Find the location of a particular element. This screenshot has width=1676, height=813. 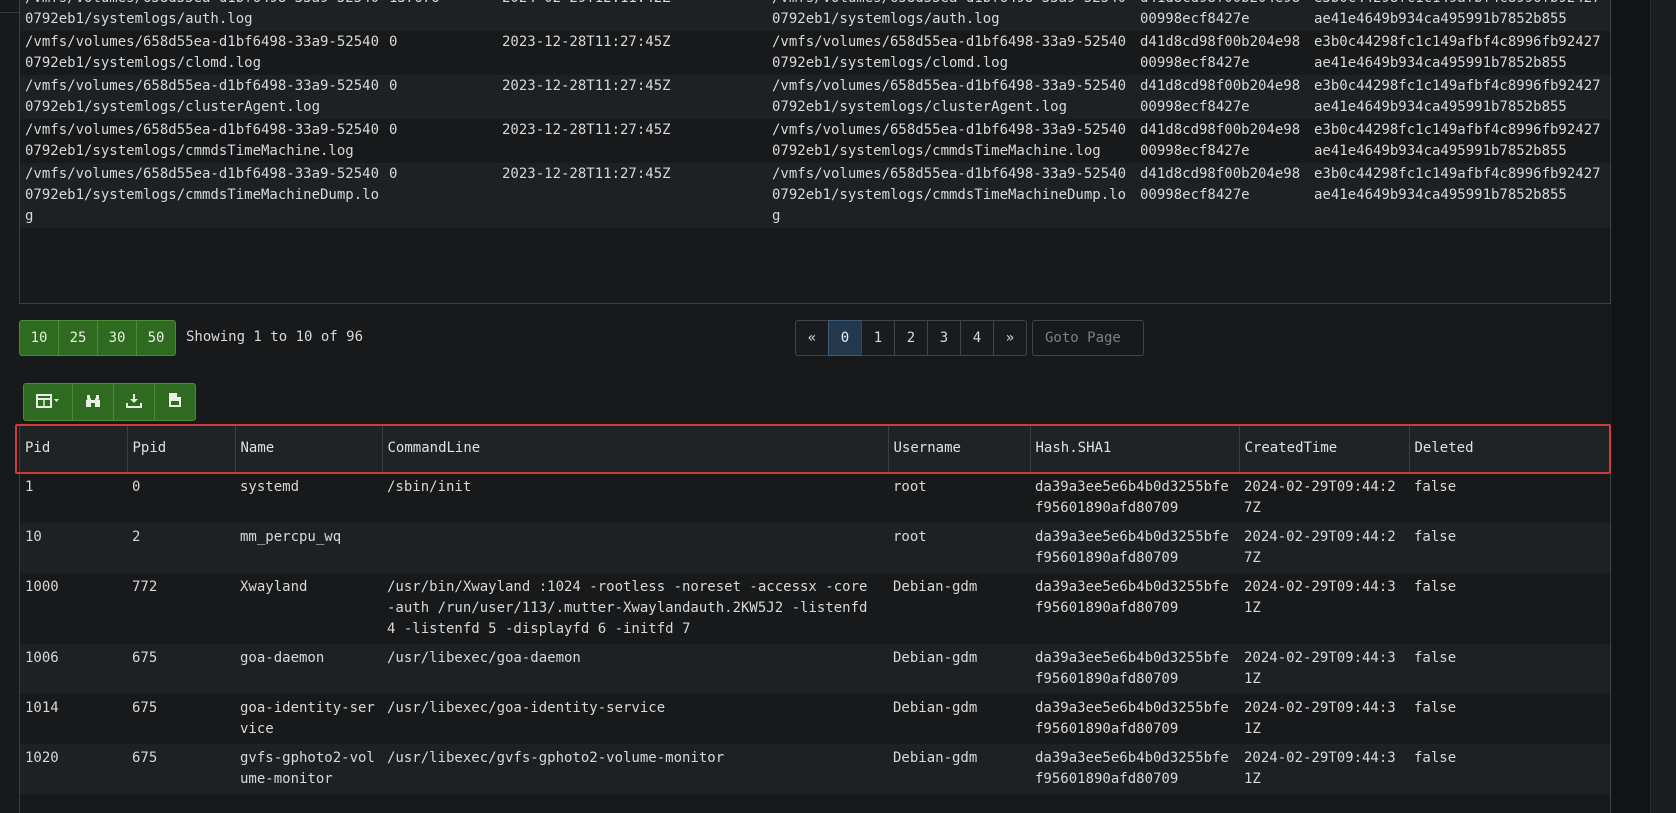

csv-file-icon is located at coordinates (175, 402).